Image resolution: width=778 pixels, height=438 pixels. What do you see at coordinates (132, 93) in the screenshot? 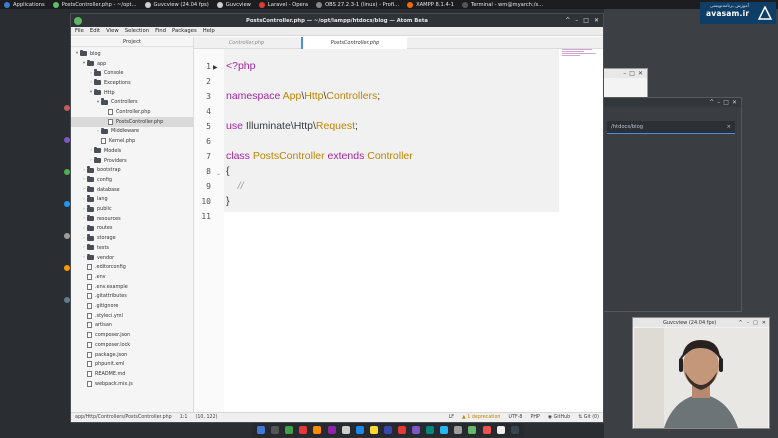
I see `tree-folder: ▾ Http` at bounding box center [132, 93].